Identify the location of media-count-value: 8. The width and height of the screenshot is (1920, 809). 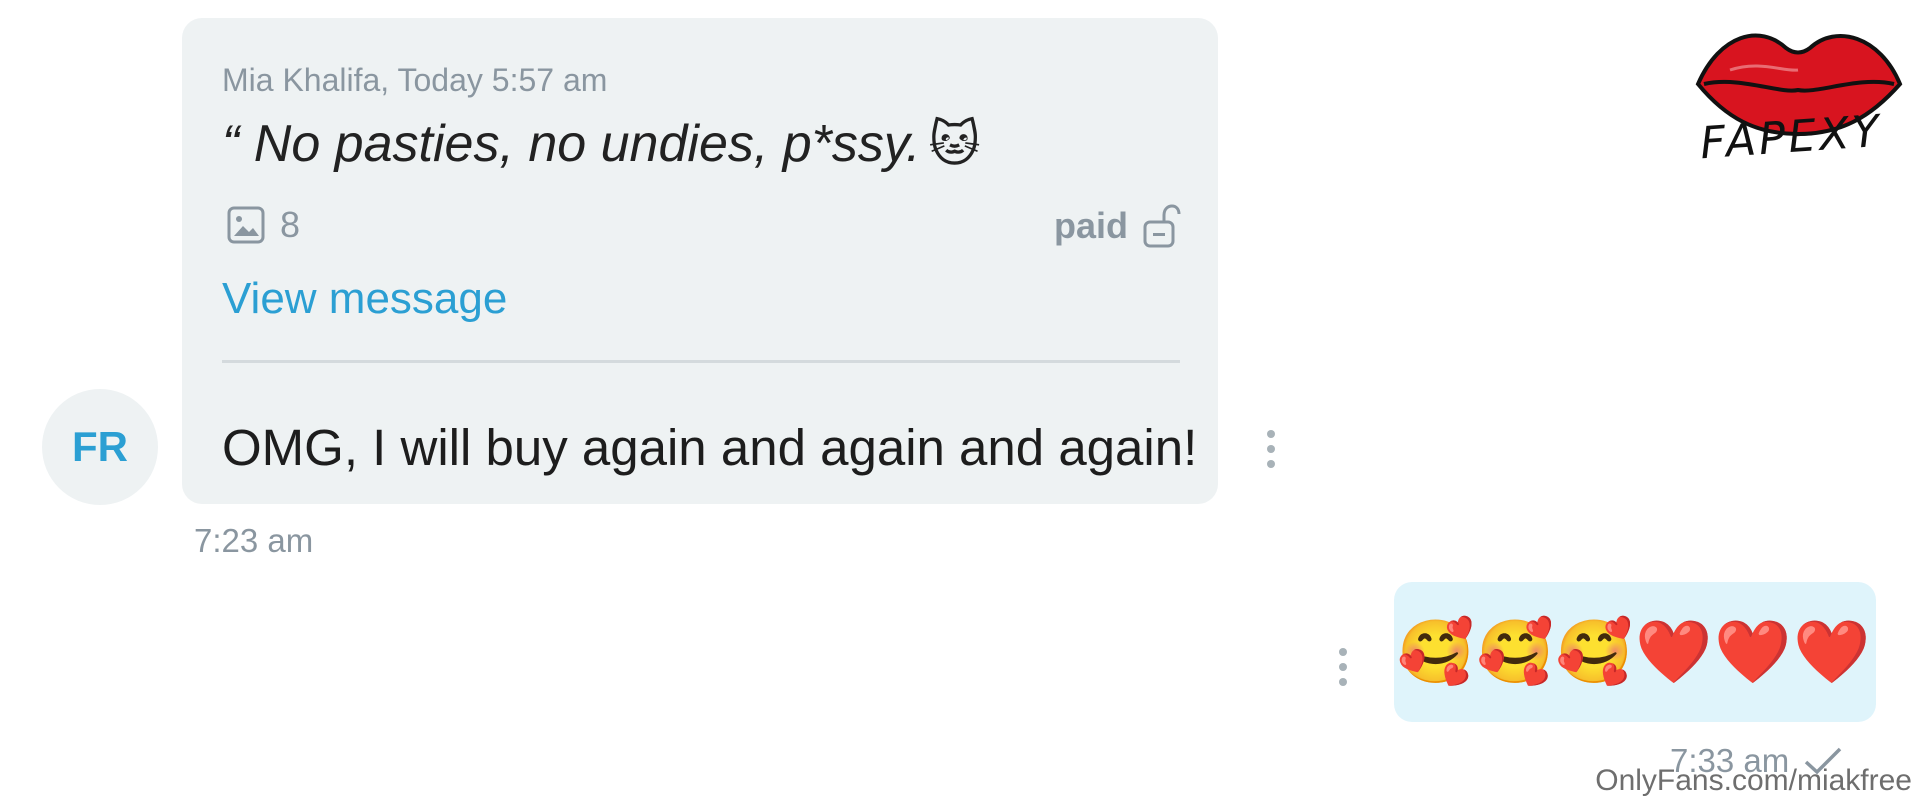
(290, 224).